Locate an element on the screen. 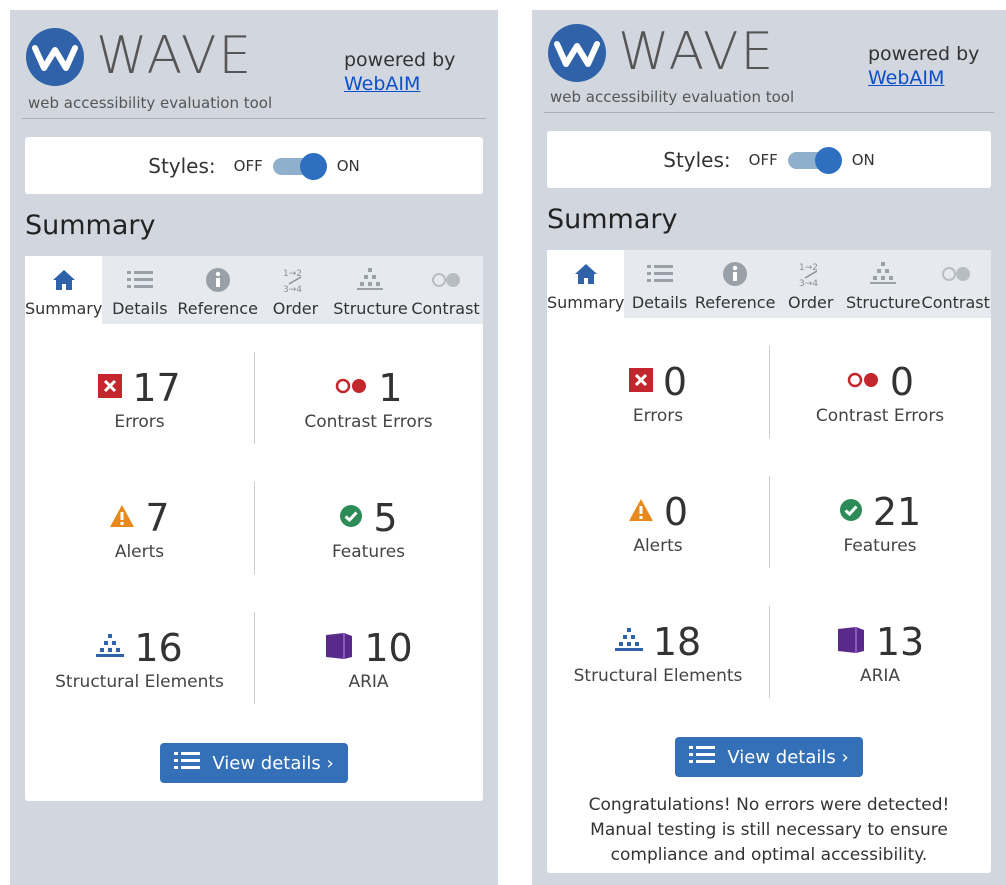 This screenshot has height=885, width=1006. alerts-count: 7 is located at coordinates (157, 518).